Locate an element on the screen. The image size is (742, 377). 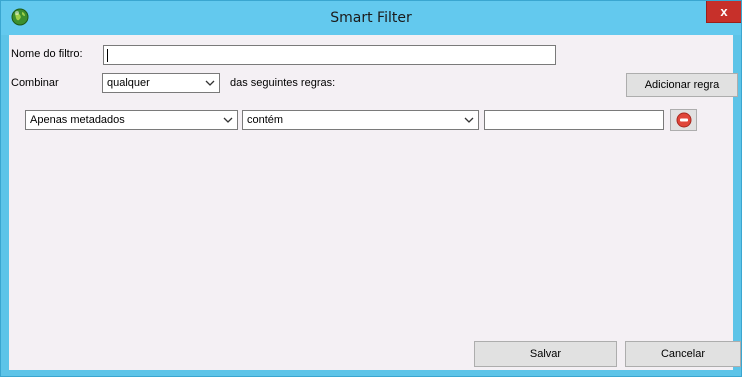
close-icon: x is located at coordinates (724, 11).